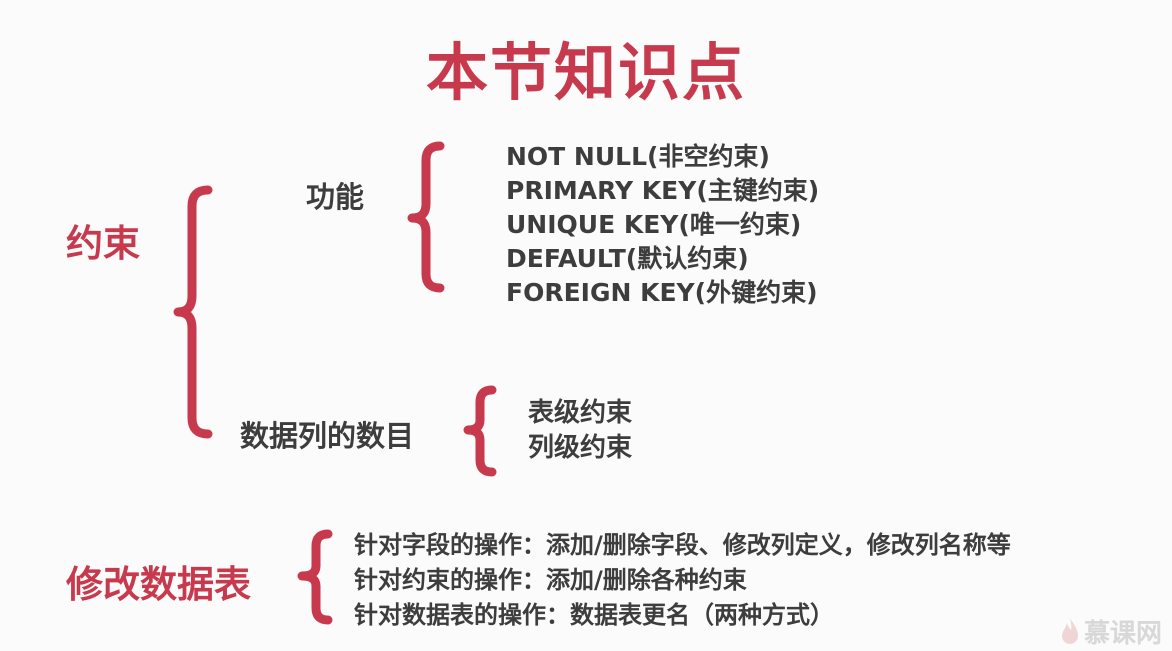 The height and width of the screenshot is (651, 1172). I want to click on constraints-label: 约束, so click(103, 243).